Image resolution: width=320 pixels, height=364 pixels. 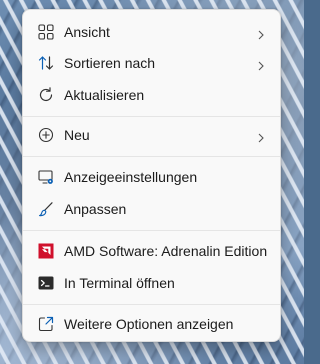 What do you see at coordinates (87, 32) in the screenshot?
I see `menu-item-label: Ansicht` at bounding box center [87, 32].